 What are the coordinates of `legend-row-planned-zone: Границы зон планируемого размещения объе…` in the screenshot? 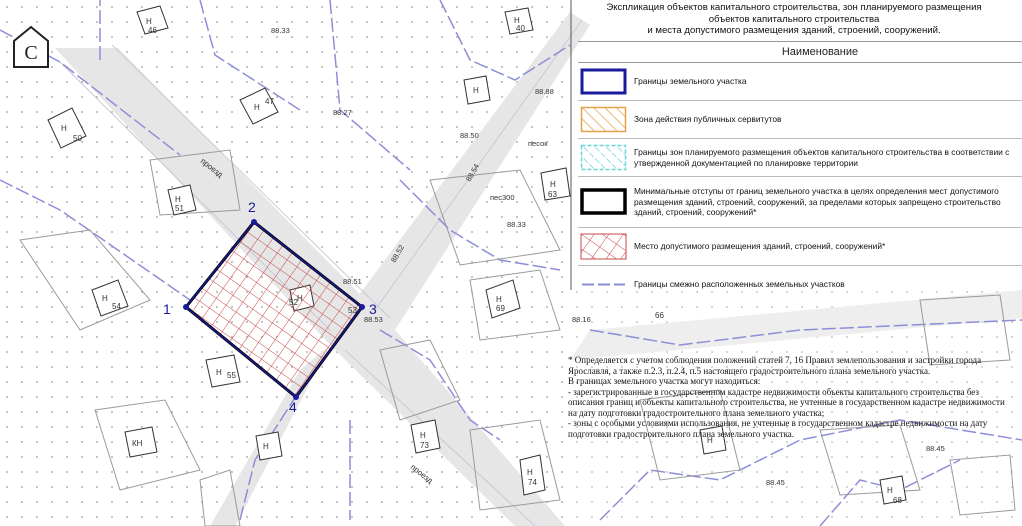 It's located at (800, 158).